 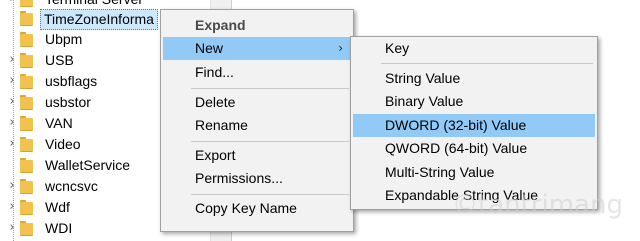 I want to click on watermark-logo: ©tantrimang, so click(x=537, y=205).